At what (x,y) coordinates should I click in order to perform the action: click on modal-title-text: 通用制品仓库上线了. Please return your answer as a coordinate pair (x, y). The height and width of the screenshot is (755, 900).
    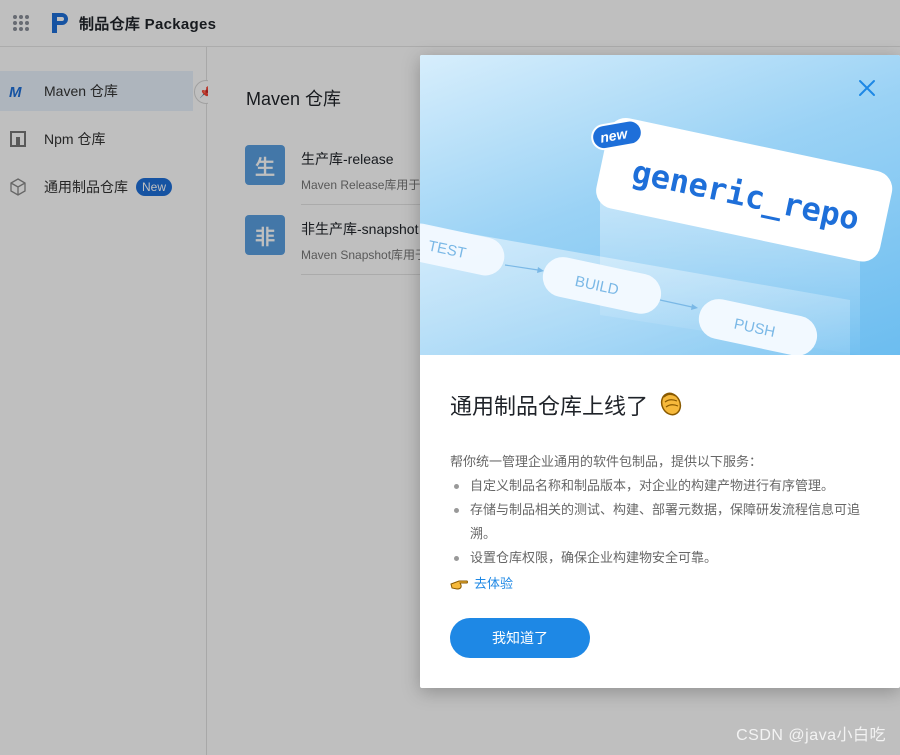
    Looking at the image, I should click on (549, 406).